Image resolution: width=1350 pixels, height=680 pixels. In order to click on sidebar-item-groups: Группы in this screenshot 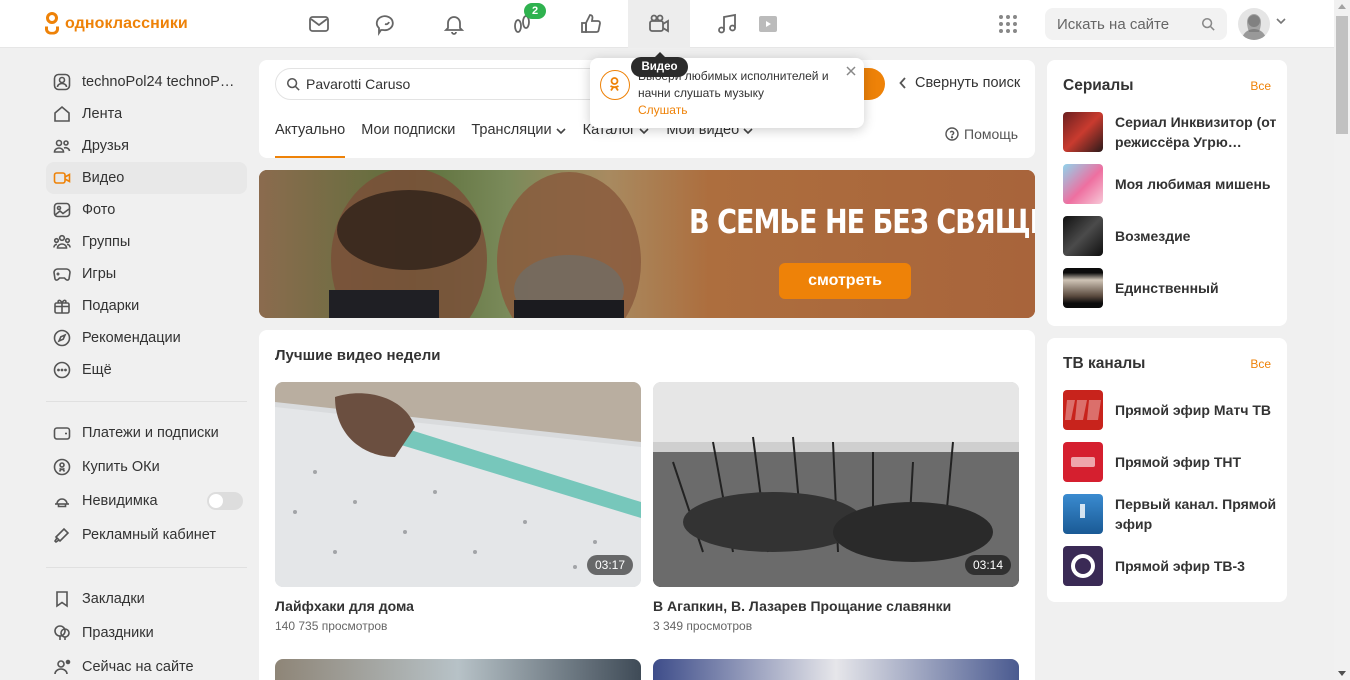, I will do `click(146, 242)`.